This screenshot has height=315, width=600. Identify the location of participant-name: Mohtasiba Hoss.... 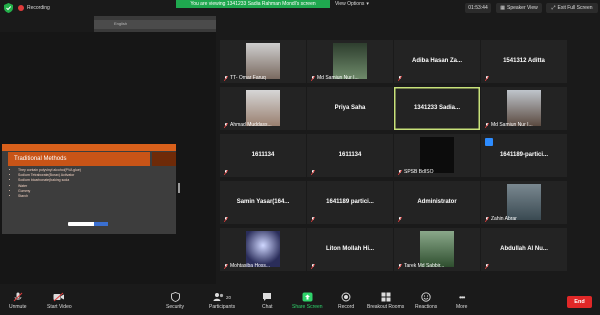
(250, 266).